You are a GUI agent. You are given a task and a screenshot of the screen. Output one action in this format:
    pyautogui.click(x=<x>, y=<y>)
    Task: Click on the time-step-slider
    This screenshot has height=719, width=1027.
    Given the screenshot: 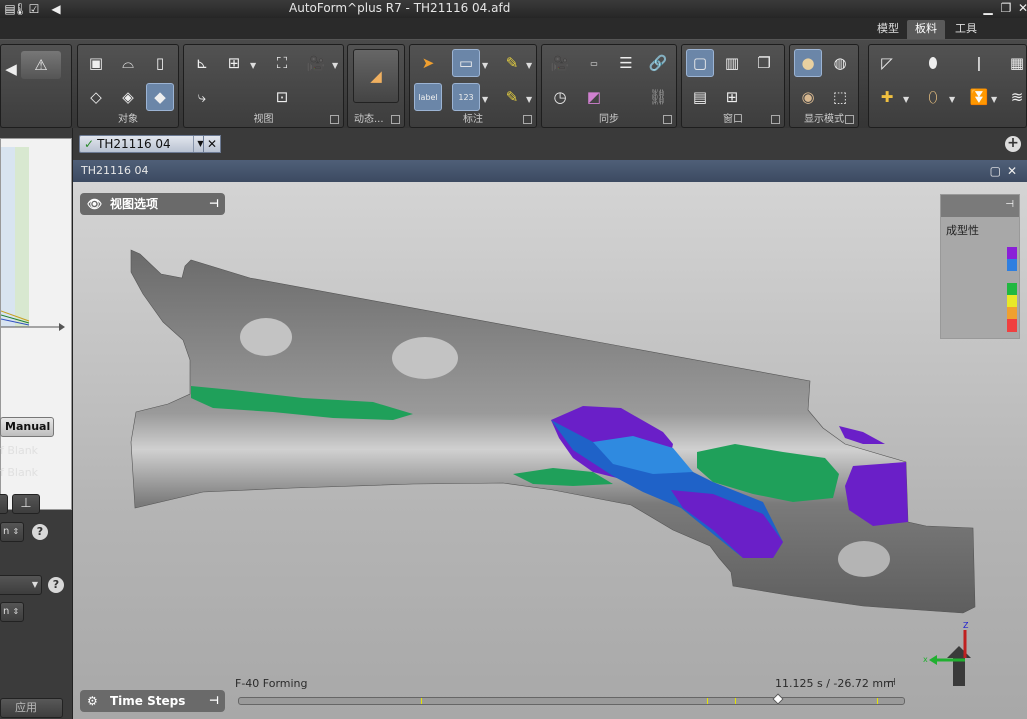 What is the action you would take?
    pyautogui.click(x=571, y=699)
    